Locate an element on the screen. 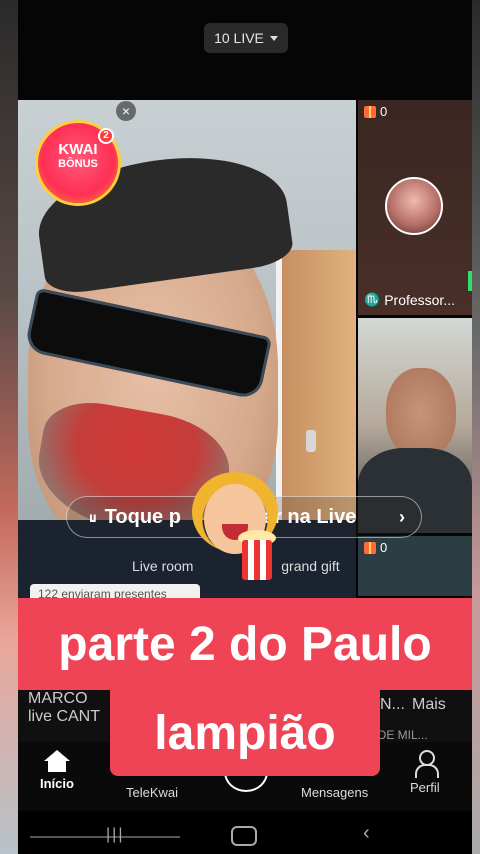  live-count-dropdown: 10 LIVE is located at coordinates (246, 38).